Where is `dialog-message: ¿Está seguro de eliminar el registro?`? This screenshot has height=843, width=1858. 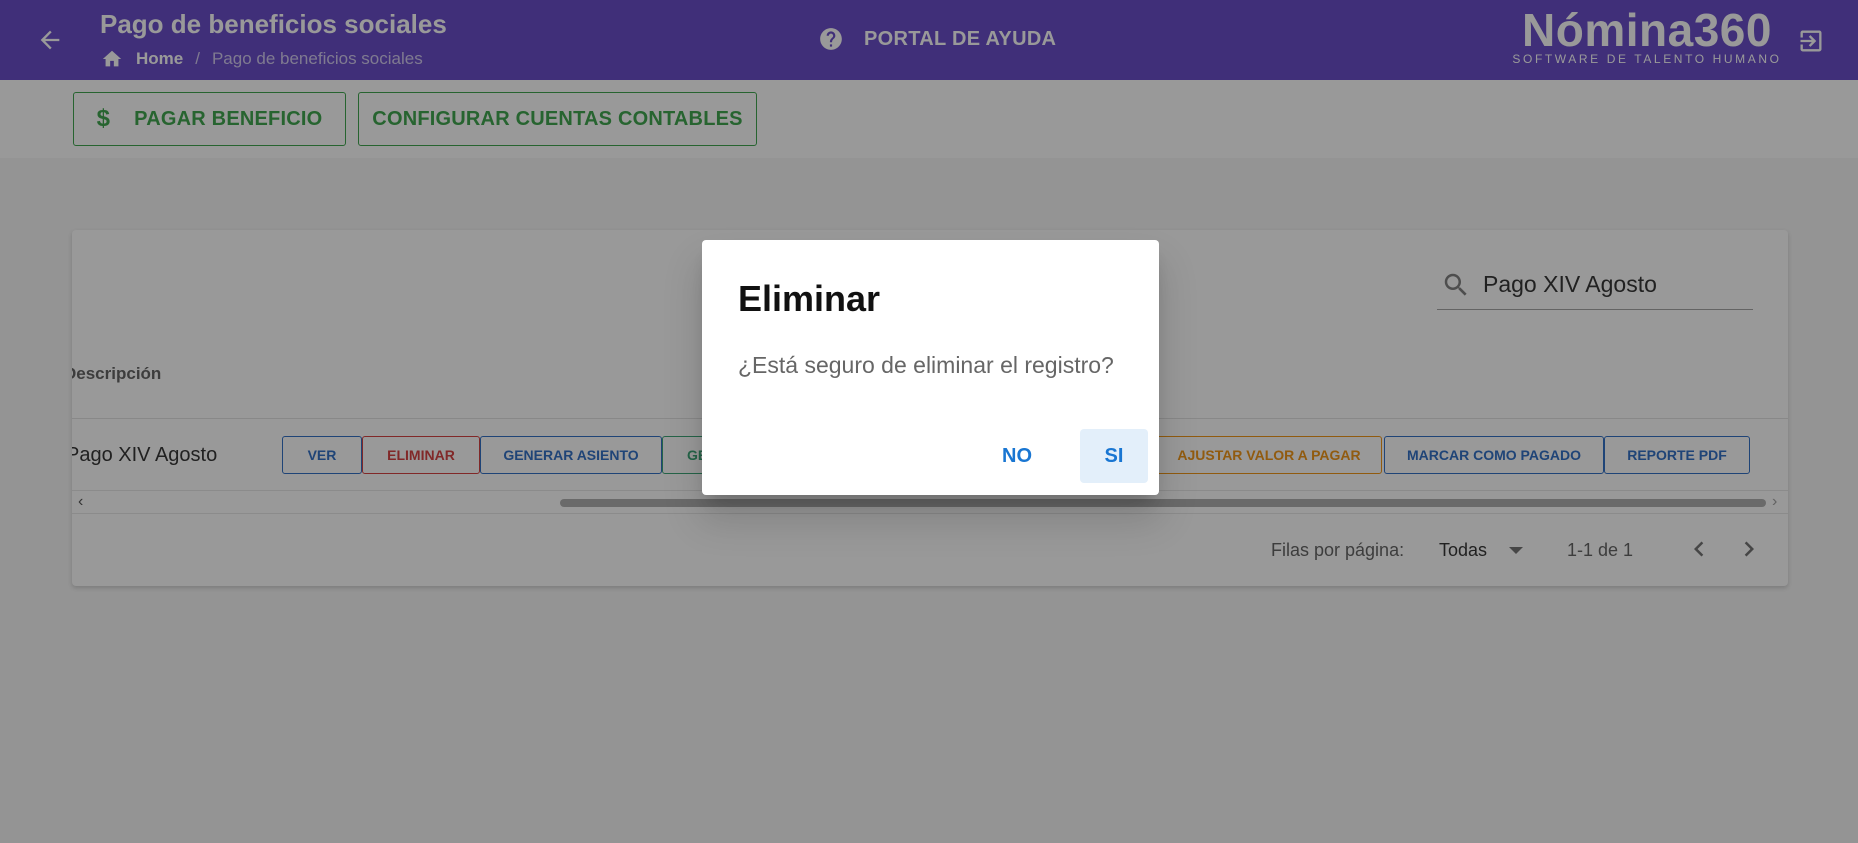 dialog-message: ¿Está seguro de eliminar el registro? is located at coordinates (926, 365).